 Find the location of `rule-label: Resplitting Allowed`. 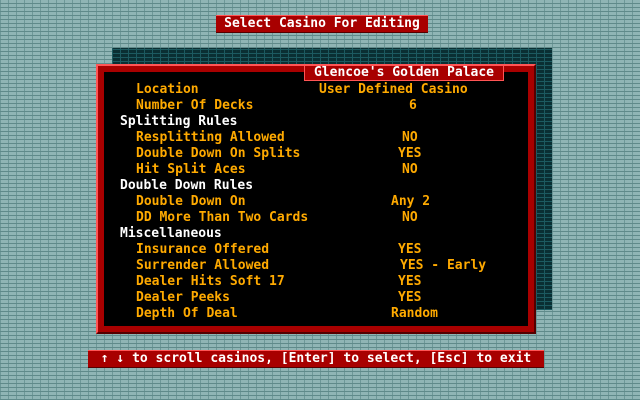

rule-label: Resplitting Allowed is located at coordinates (210, 137).